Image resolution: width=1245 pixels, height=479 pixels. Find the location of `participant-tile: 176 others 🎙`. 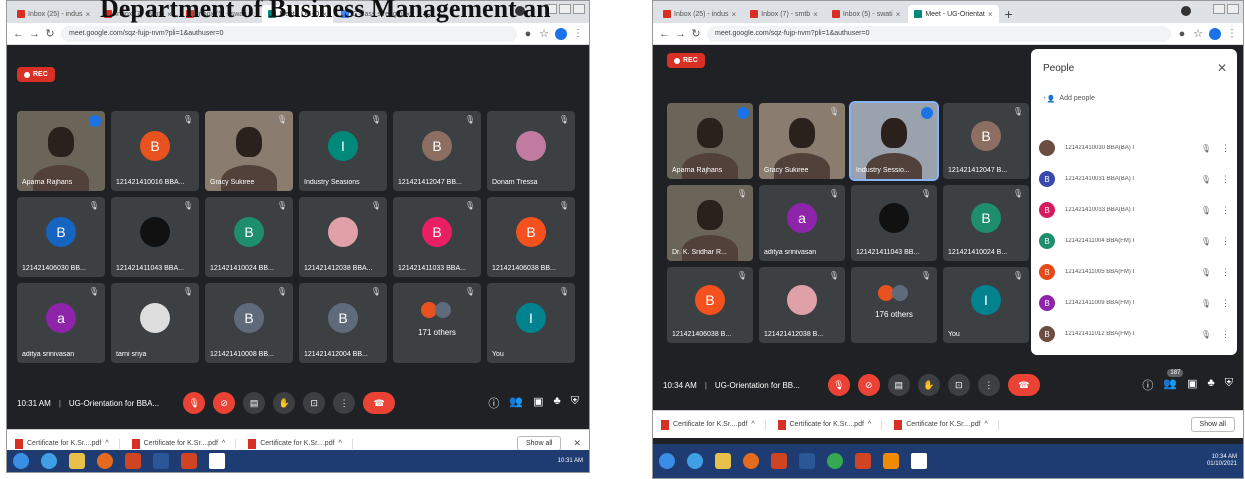

participant-tile: 176 others 🎙 is located at coordinates (894, 305).